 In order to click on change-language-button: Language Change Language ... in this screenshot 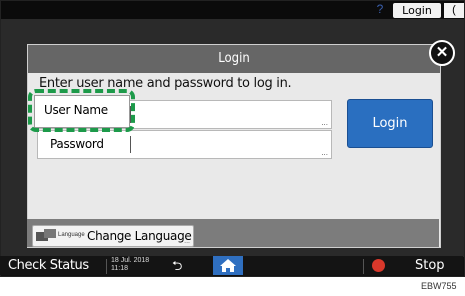, I will do `click(113, 236)`.